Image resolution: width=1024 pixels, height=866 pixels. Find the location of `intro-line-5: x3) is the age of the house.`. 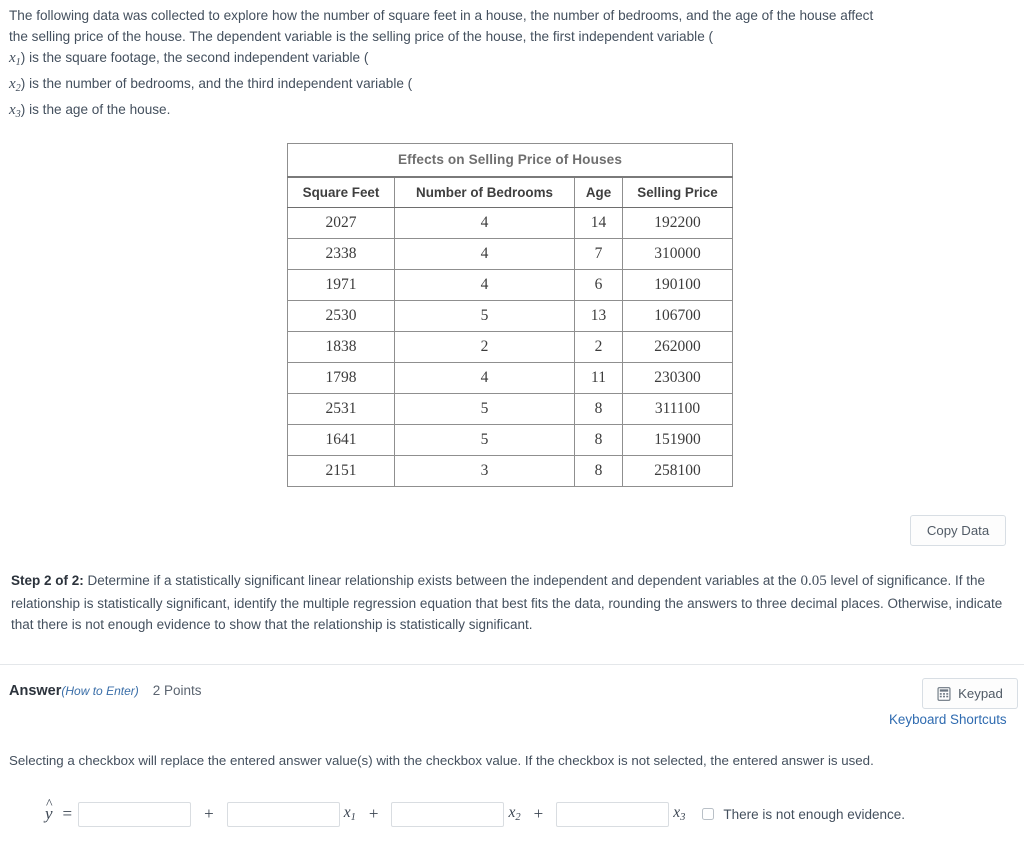

intro-line-5: x3) is the age of the house. is located at coordinates (90, 110).